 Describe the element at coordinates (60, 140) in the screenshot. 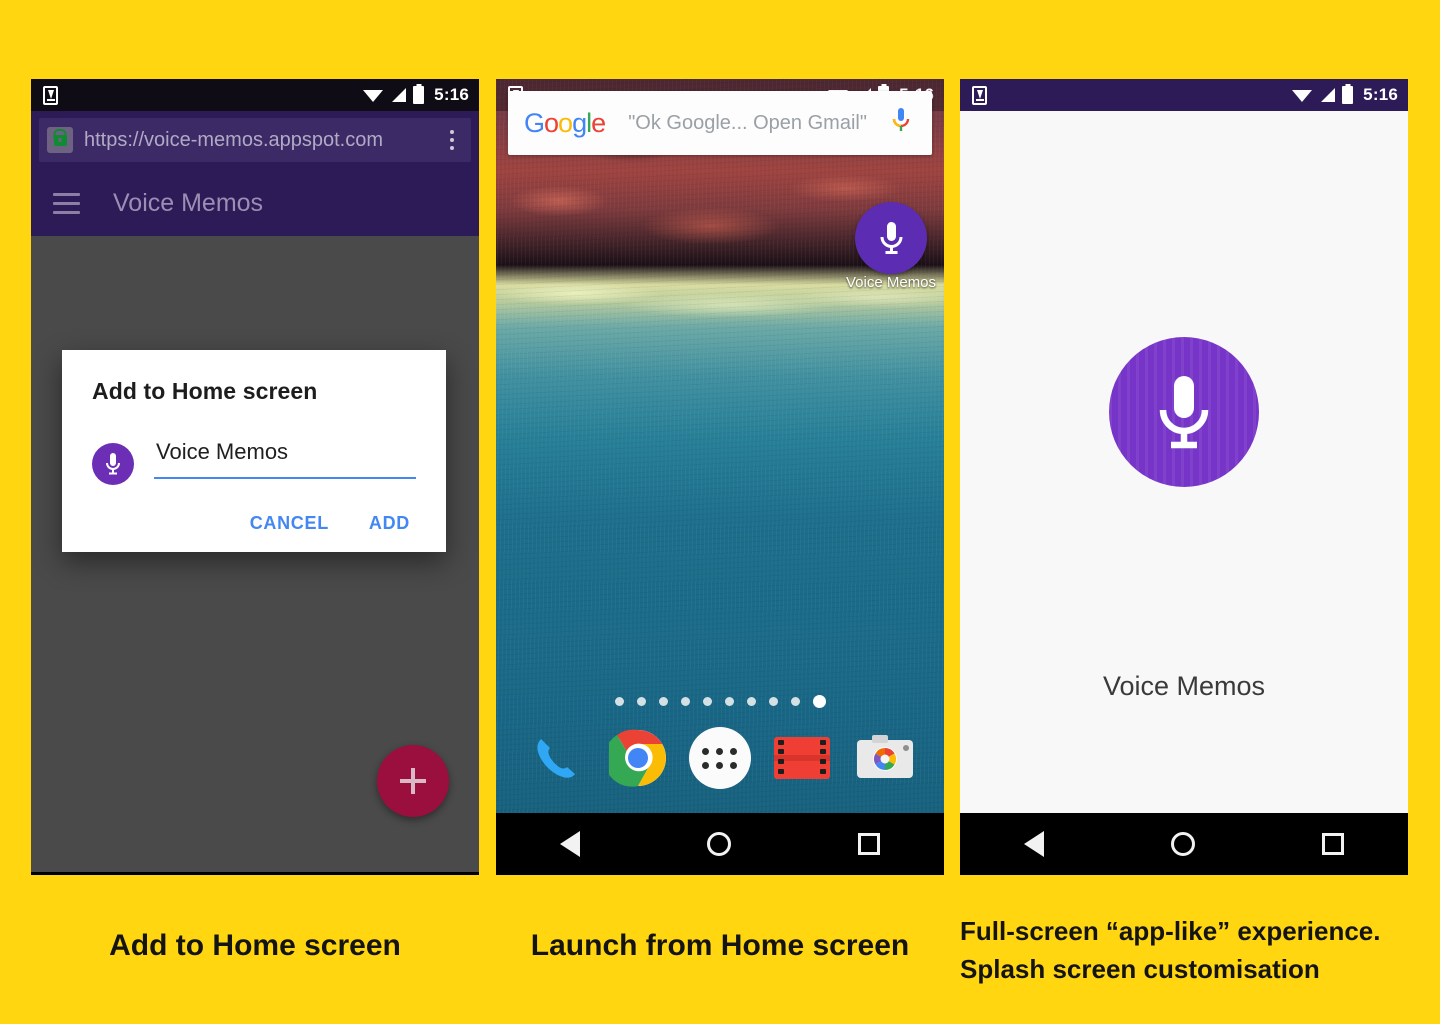

I see `lock-icon` at that location.